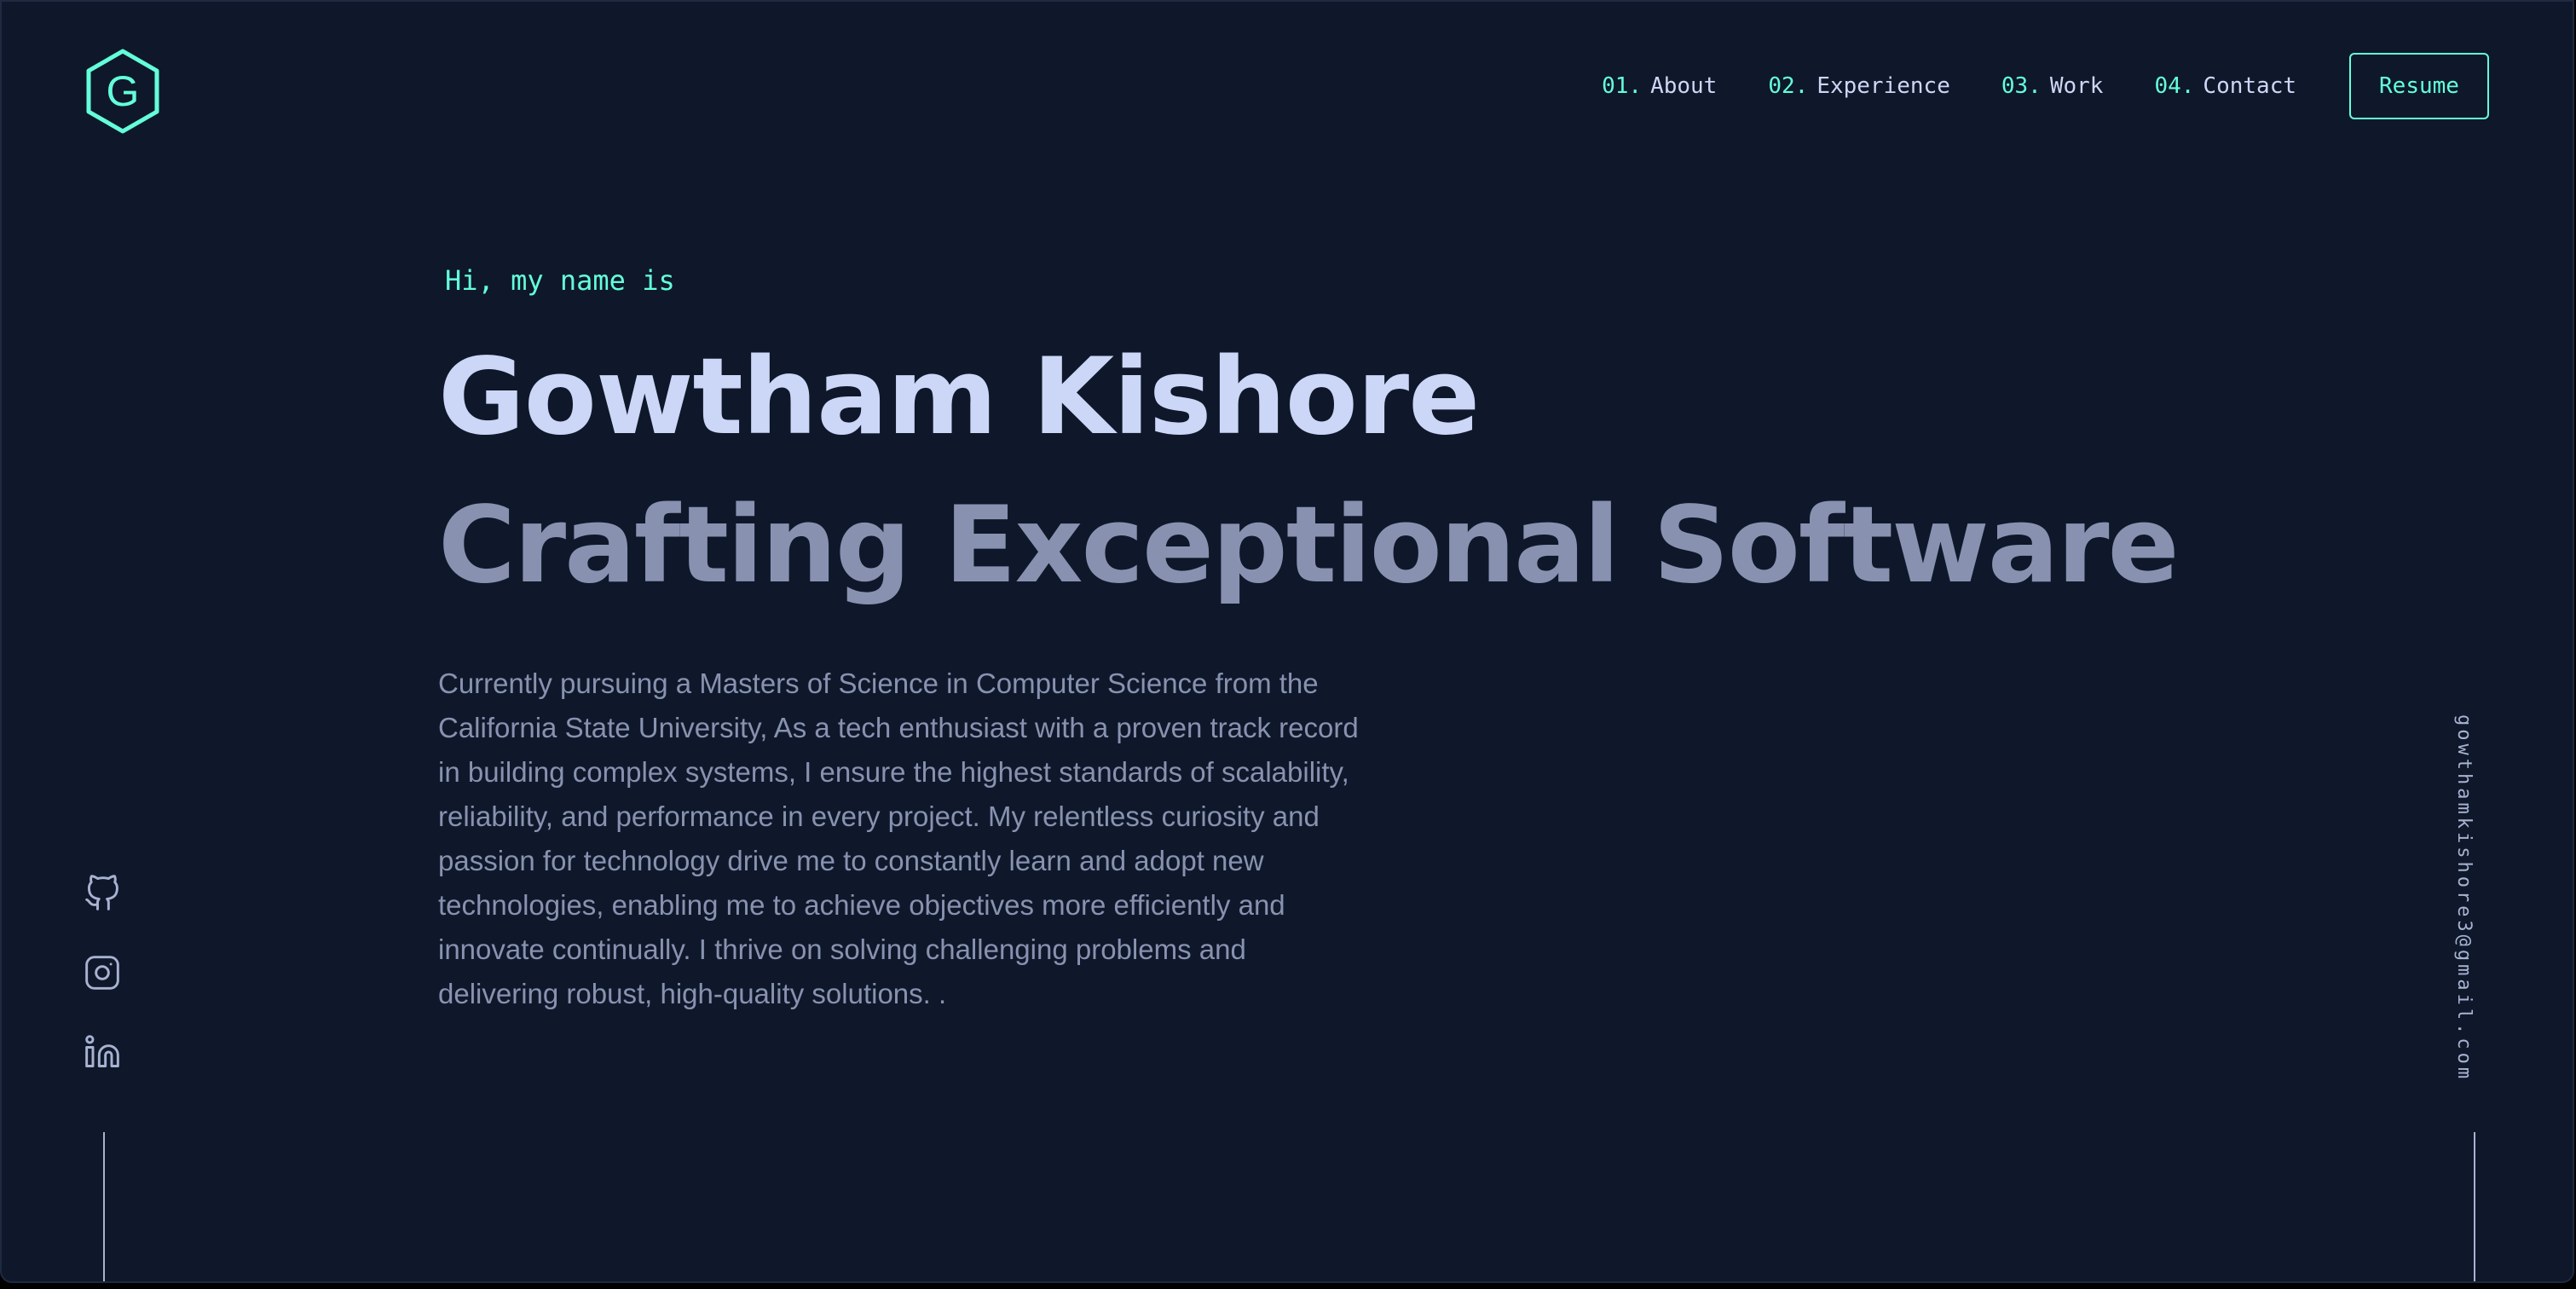  I want to click on linkedin-icon, so click(102, 1052).